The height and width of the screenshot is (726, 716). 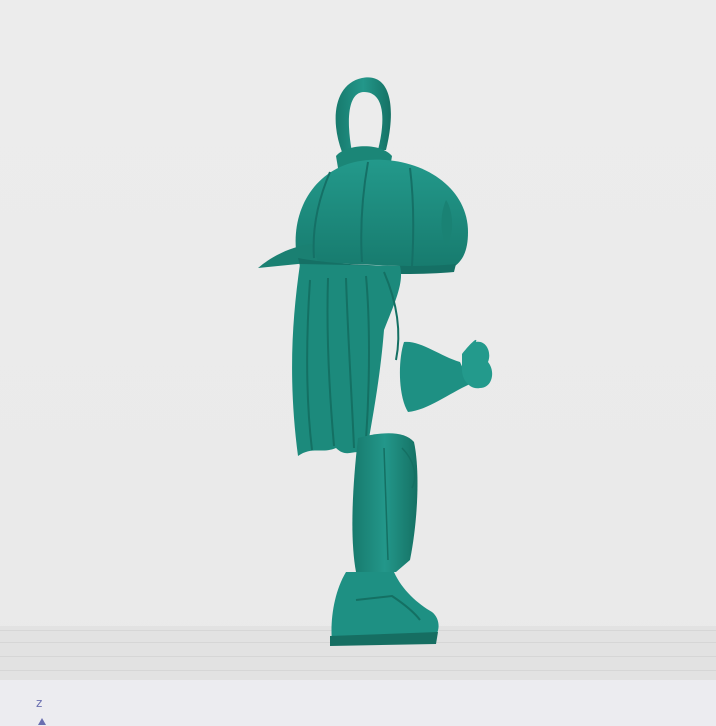 What do you see at coordinates (43, 711) in the screenshot?
I see `axis-gizmo: z` at bounding box center [43, 711].